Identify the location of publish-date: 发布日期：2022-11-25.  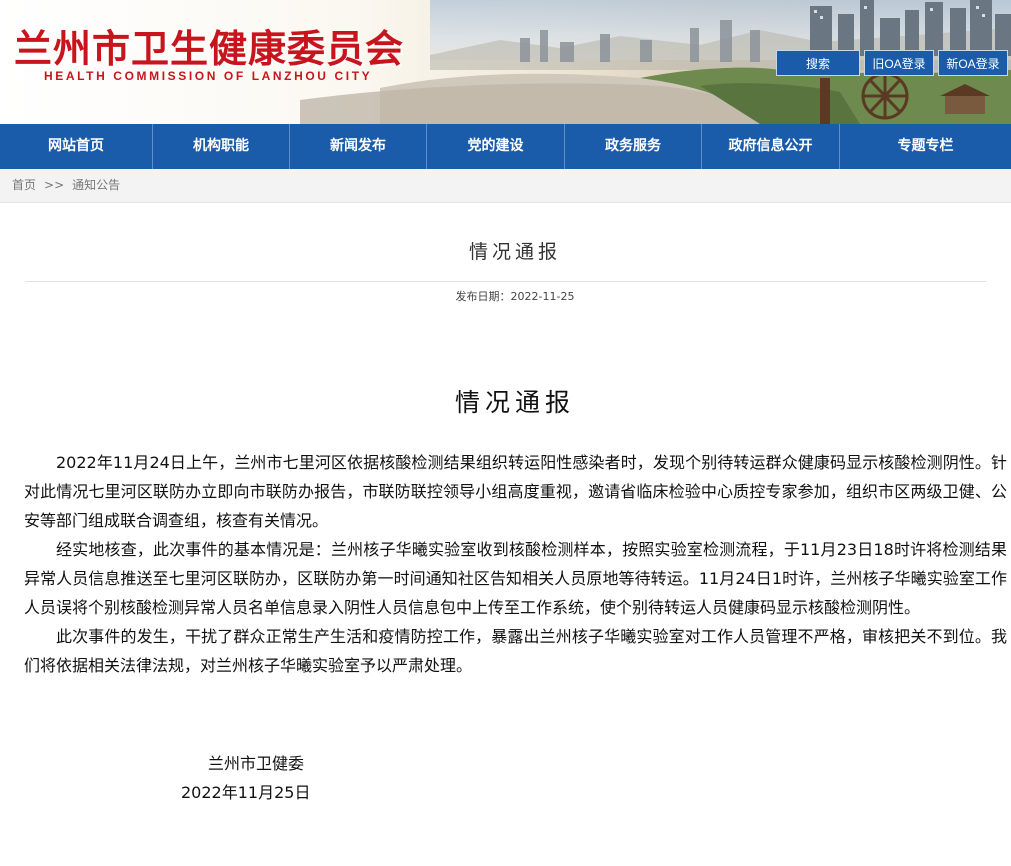
(515, 296).